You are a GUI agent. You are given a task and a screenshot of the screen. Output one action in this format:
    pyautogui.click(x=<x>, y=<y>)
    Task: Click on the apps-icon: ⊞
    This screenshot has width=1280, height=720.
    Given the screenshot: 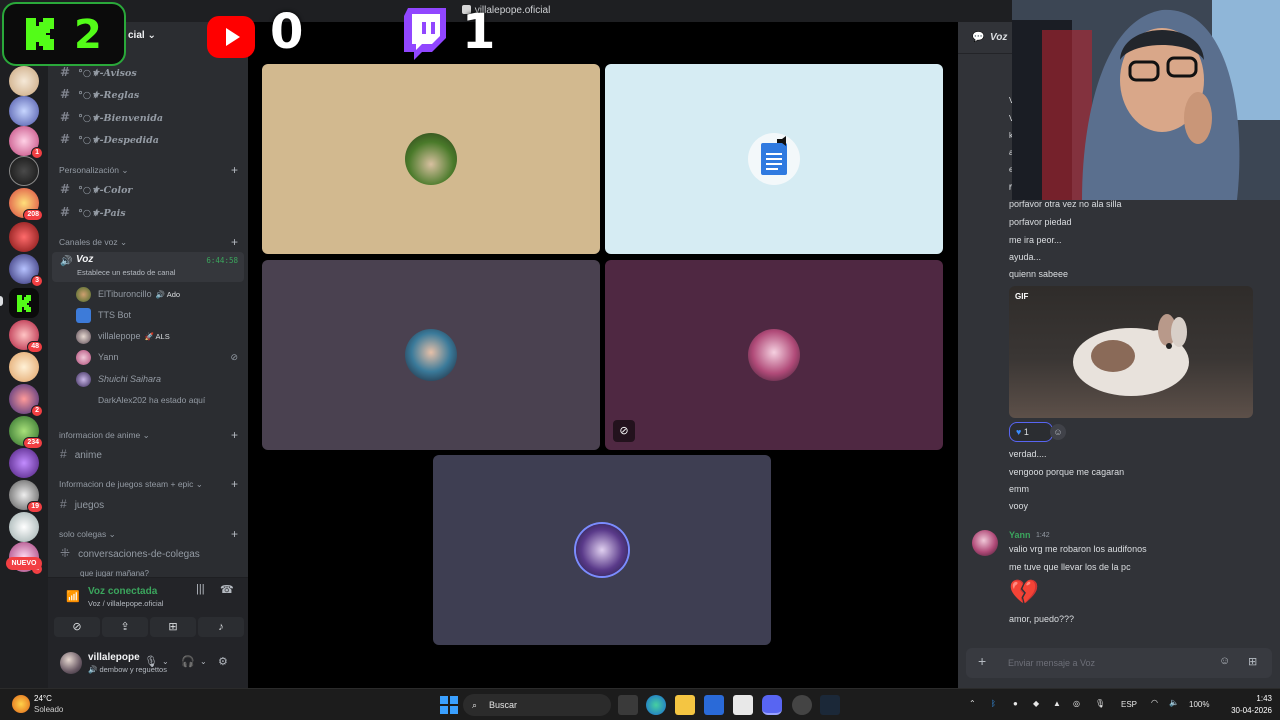 What is the action you would take?
    pyautogui.click(x=1252, y=661)
    